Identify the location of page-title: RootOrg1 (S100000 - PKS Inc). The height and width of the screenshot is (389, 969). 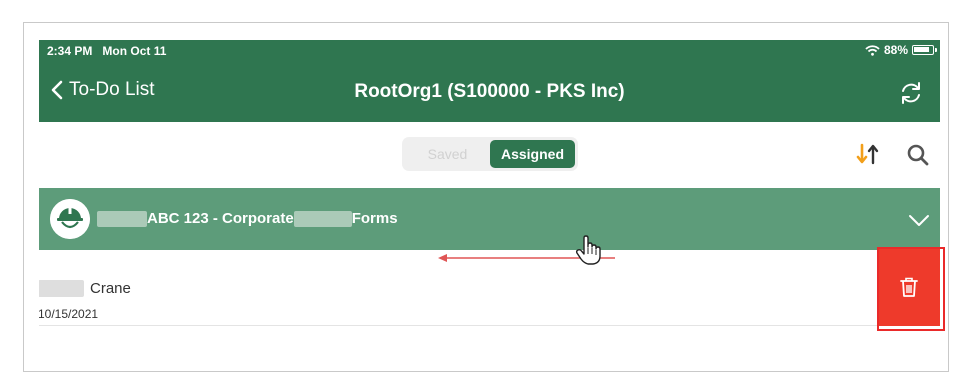
(489, 91).